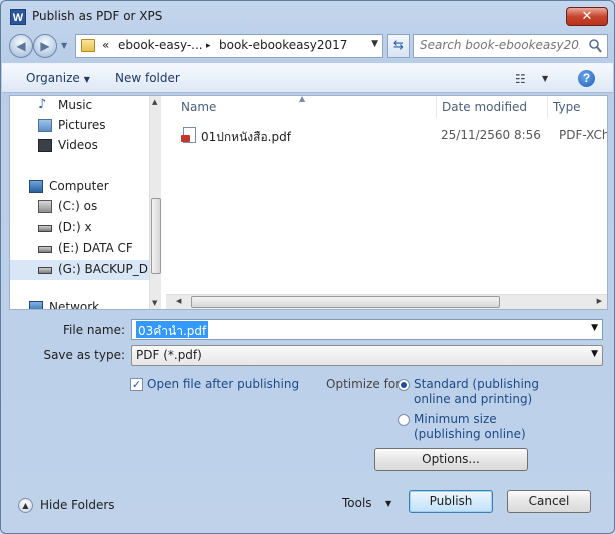 This screenshot has height=534, width=615. Describe the element at coordinates (188, 135) in the screenshot. I see `pdf-file-icon` at that location.